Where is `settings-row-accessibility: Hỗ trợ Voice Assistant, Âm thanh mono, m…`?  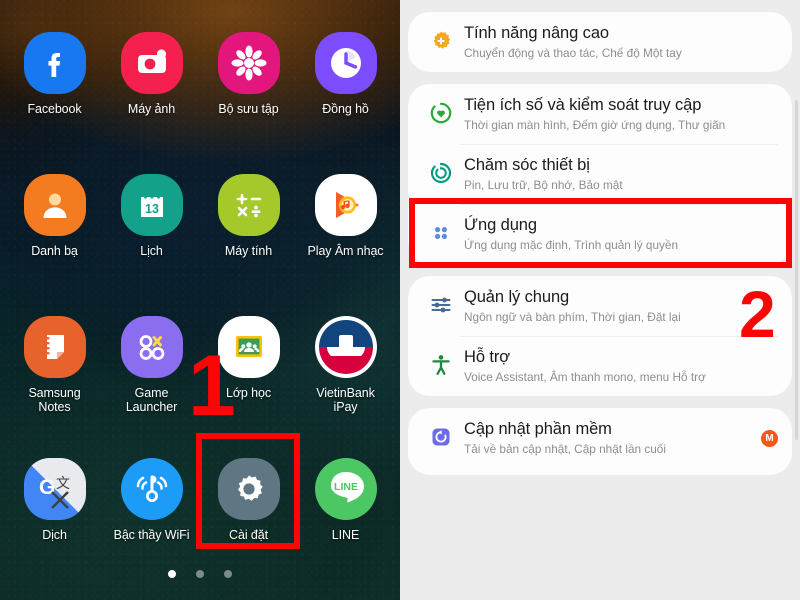
settings-row-accessibility: Hỗ trợ Voice Assistant, Âm thanh mono, m… is located at coordinates (600, 366).